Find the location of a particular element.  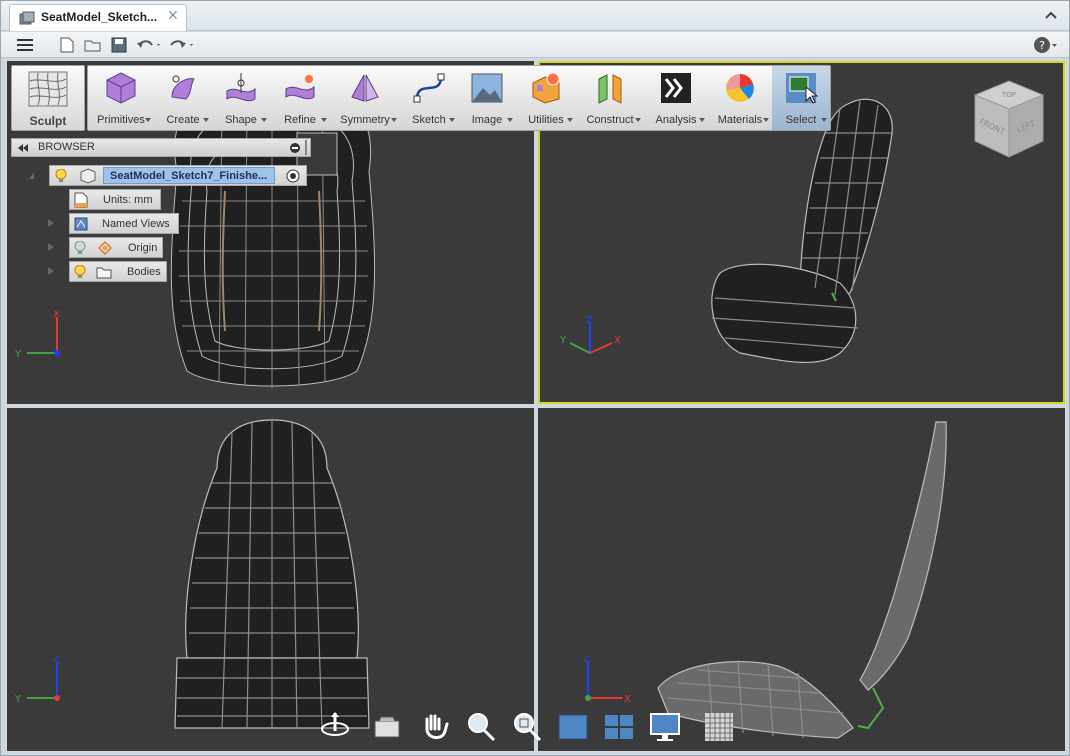

units-row: Units: mm is located at coordinates (115, 199).